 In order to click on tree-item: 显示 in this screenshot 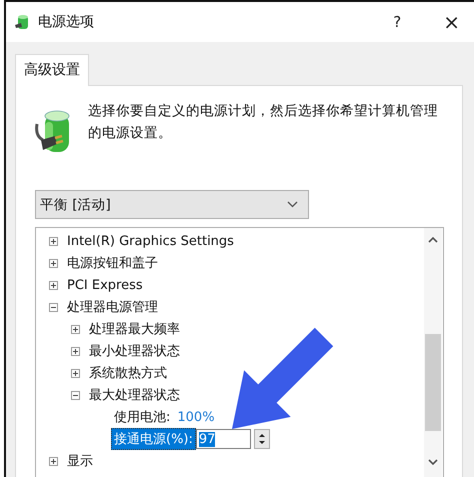, I will do `click(80, 461)`.